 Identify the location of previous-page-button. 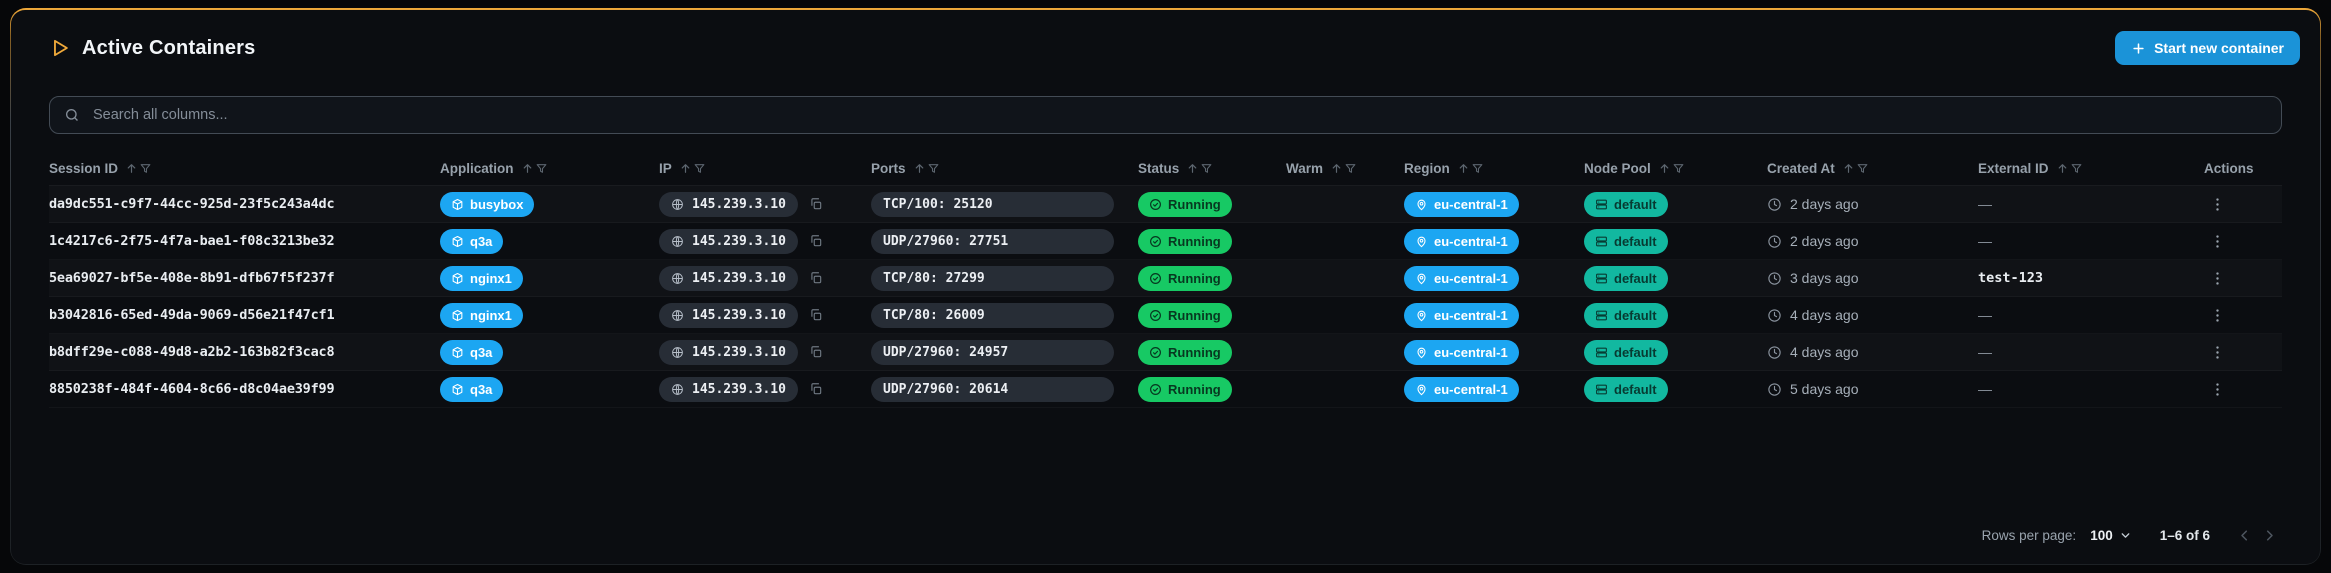
(2244, 535).